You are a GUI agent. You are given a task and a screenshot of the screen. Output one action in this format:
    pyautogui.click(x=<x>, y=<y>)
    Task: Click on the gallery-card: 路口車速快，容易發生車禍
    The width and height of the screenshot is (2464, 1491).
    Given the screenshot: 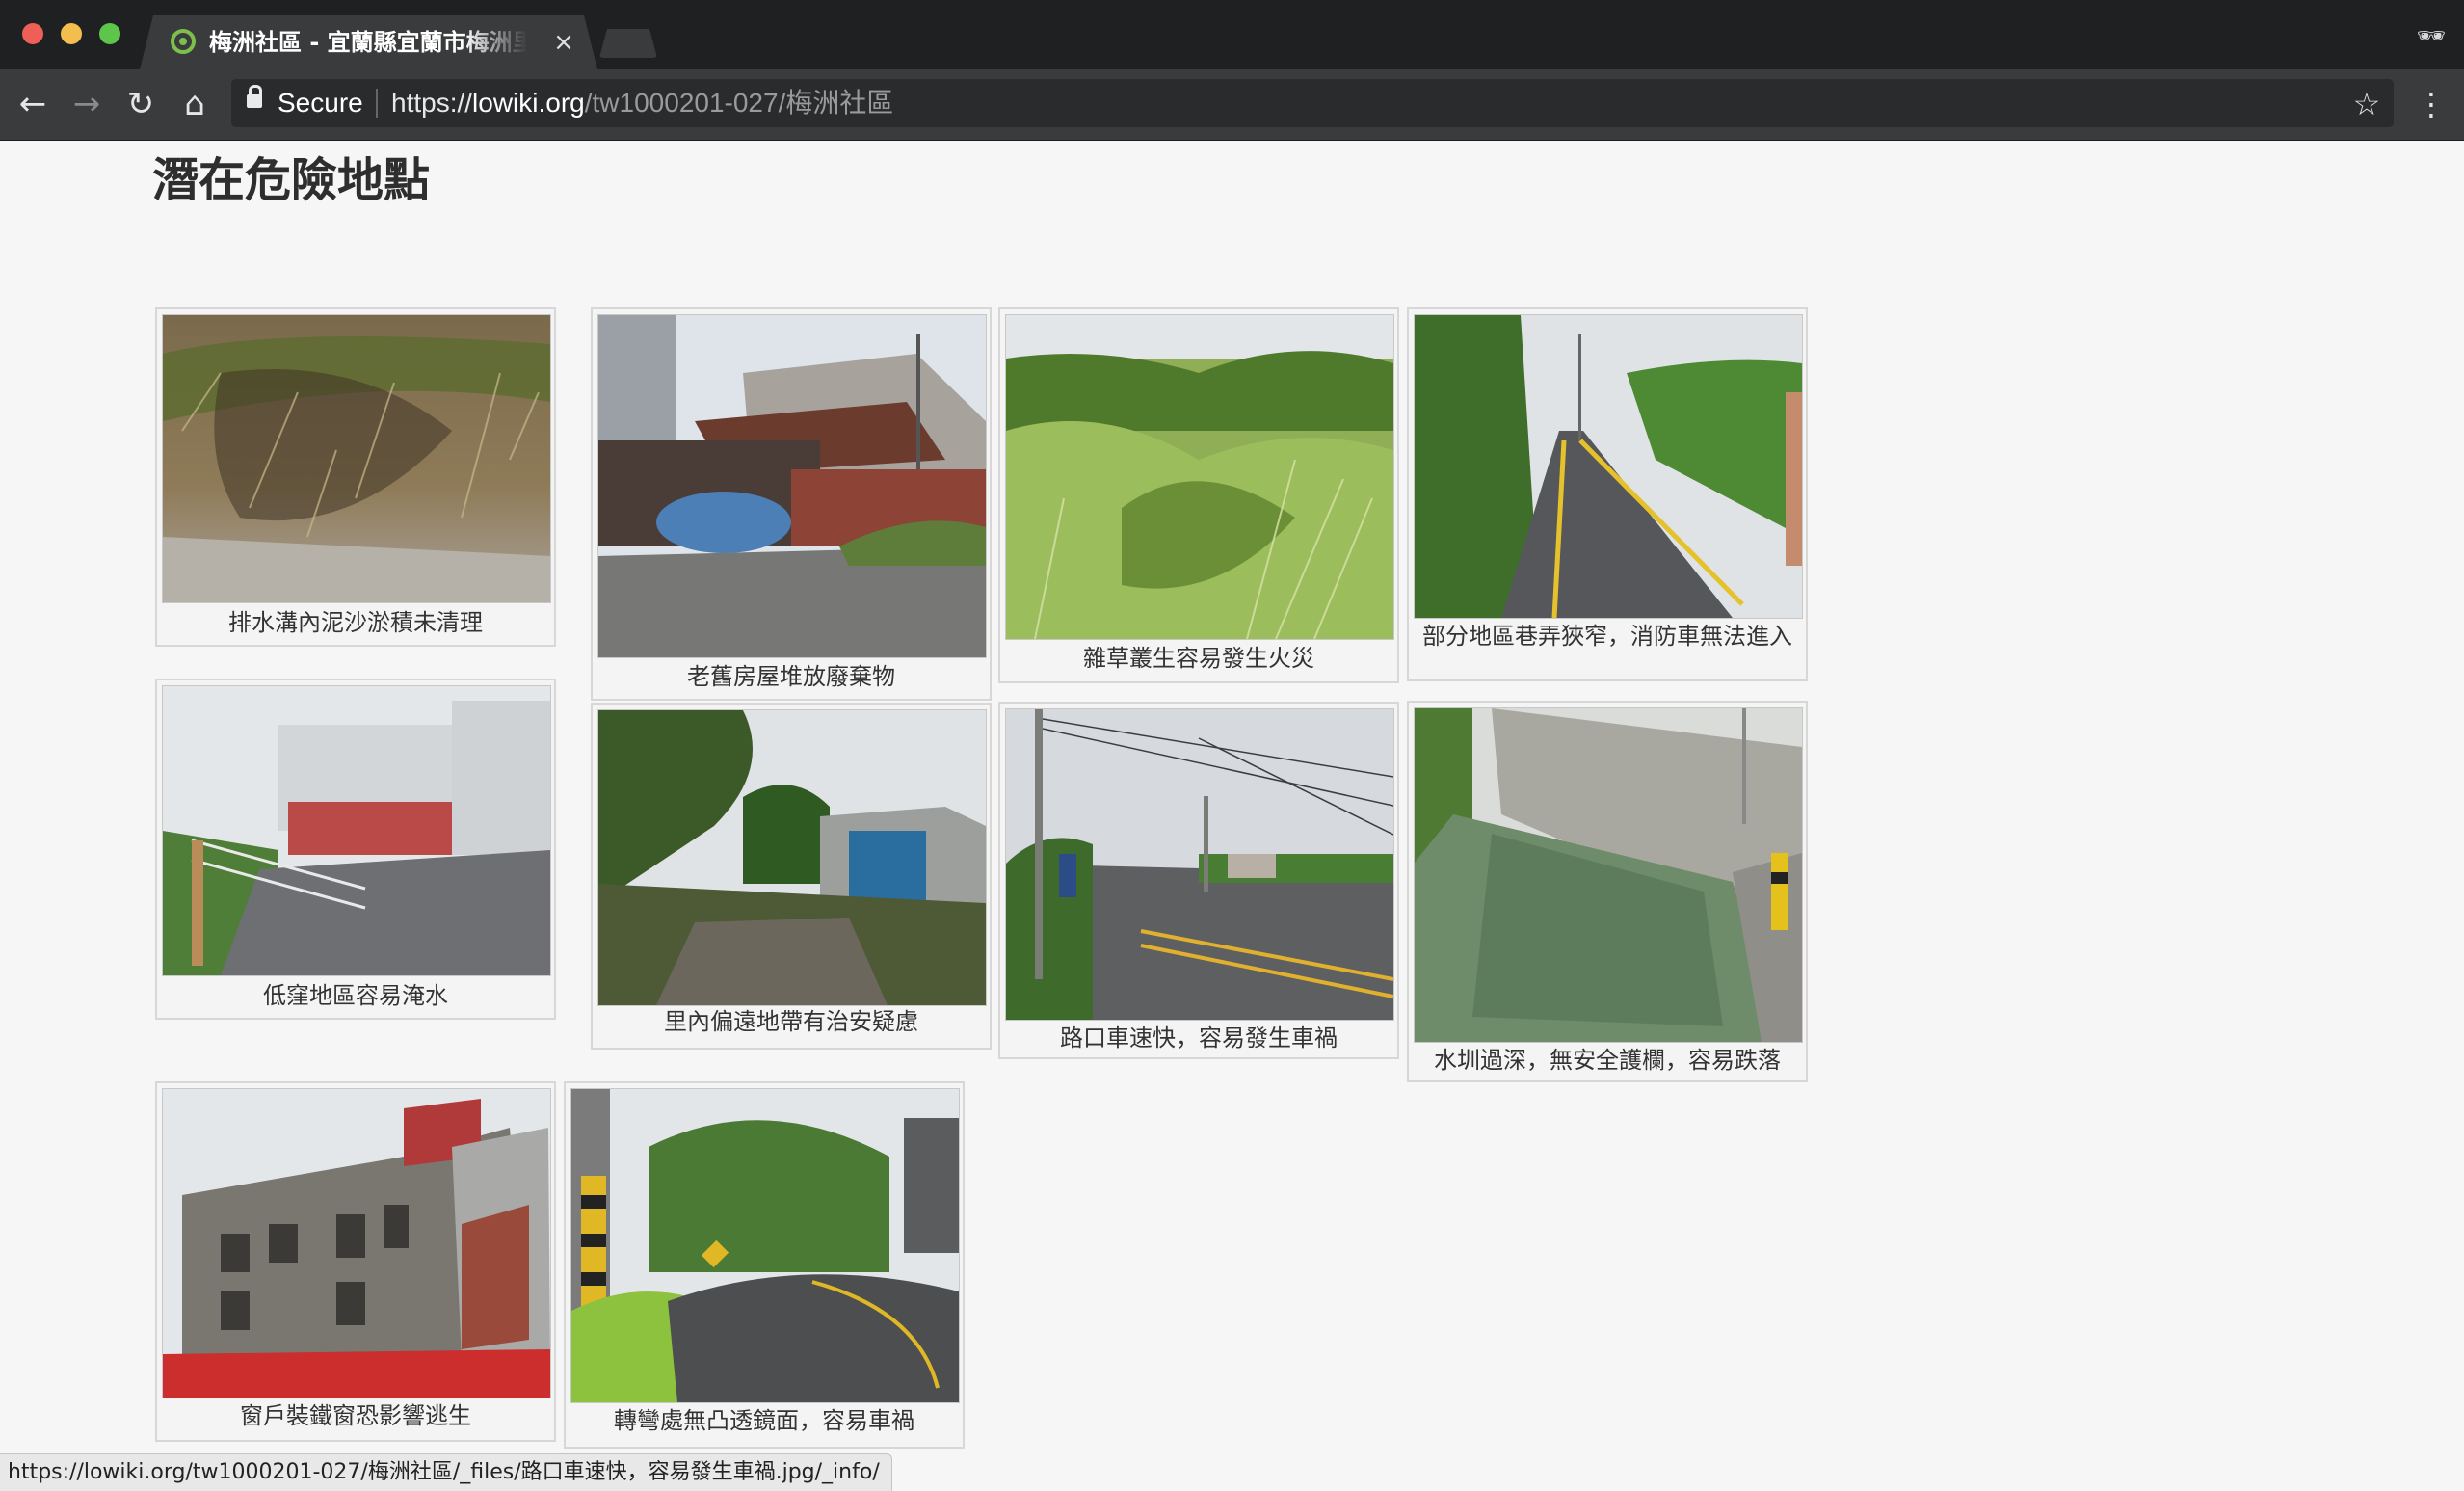 What is the action you would take?
    pyautogui.click(x=1198, y=881)
    